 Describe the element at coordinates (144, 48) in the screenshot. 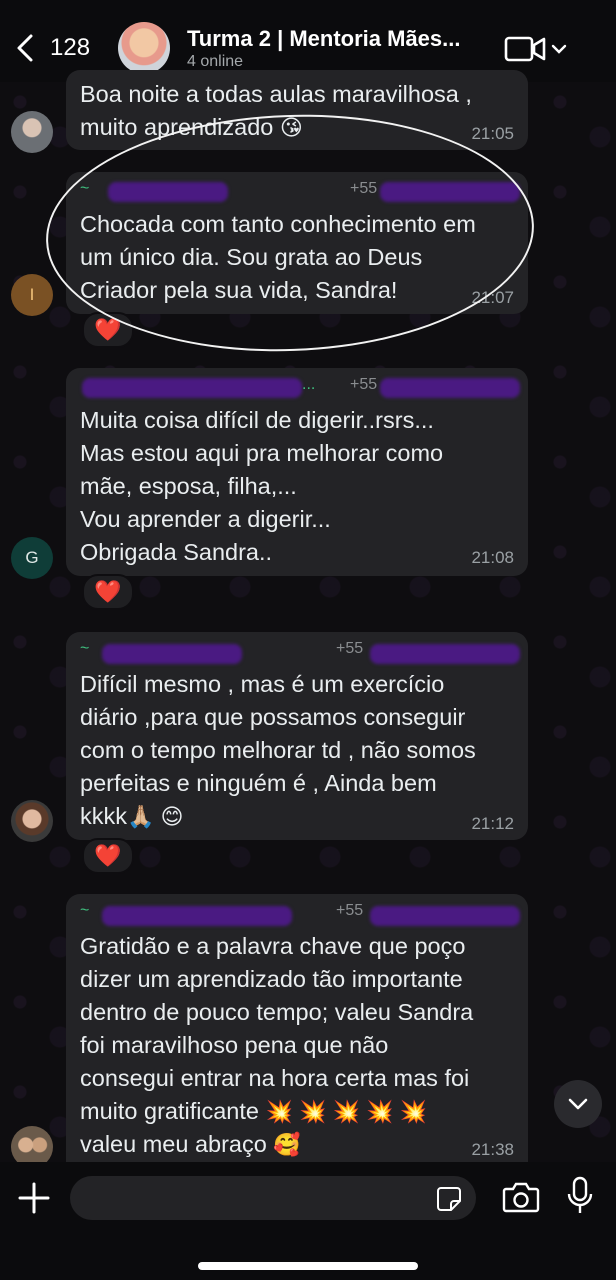

I see `group-avatar` at that location.